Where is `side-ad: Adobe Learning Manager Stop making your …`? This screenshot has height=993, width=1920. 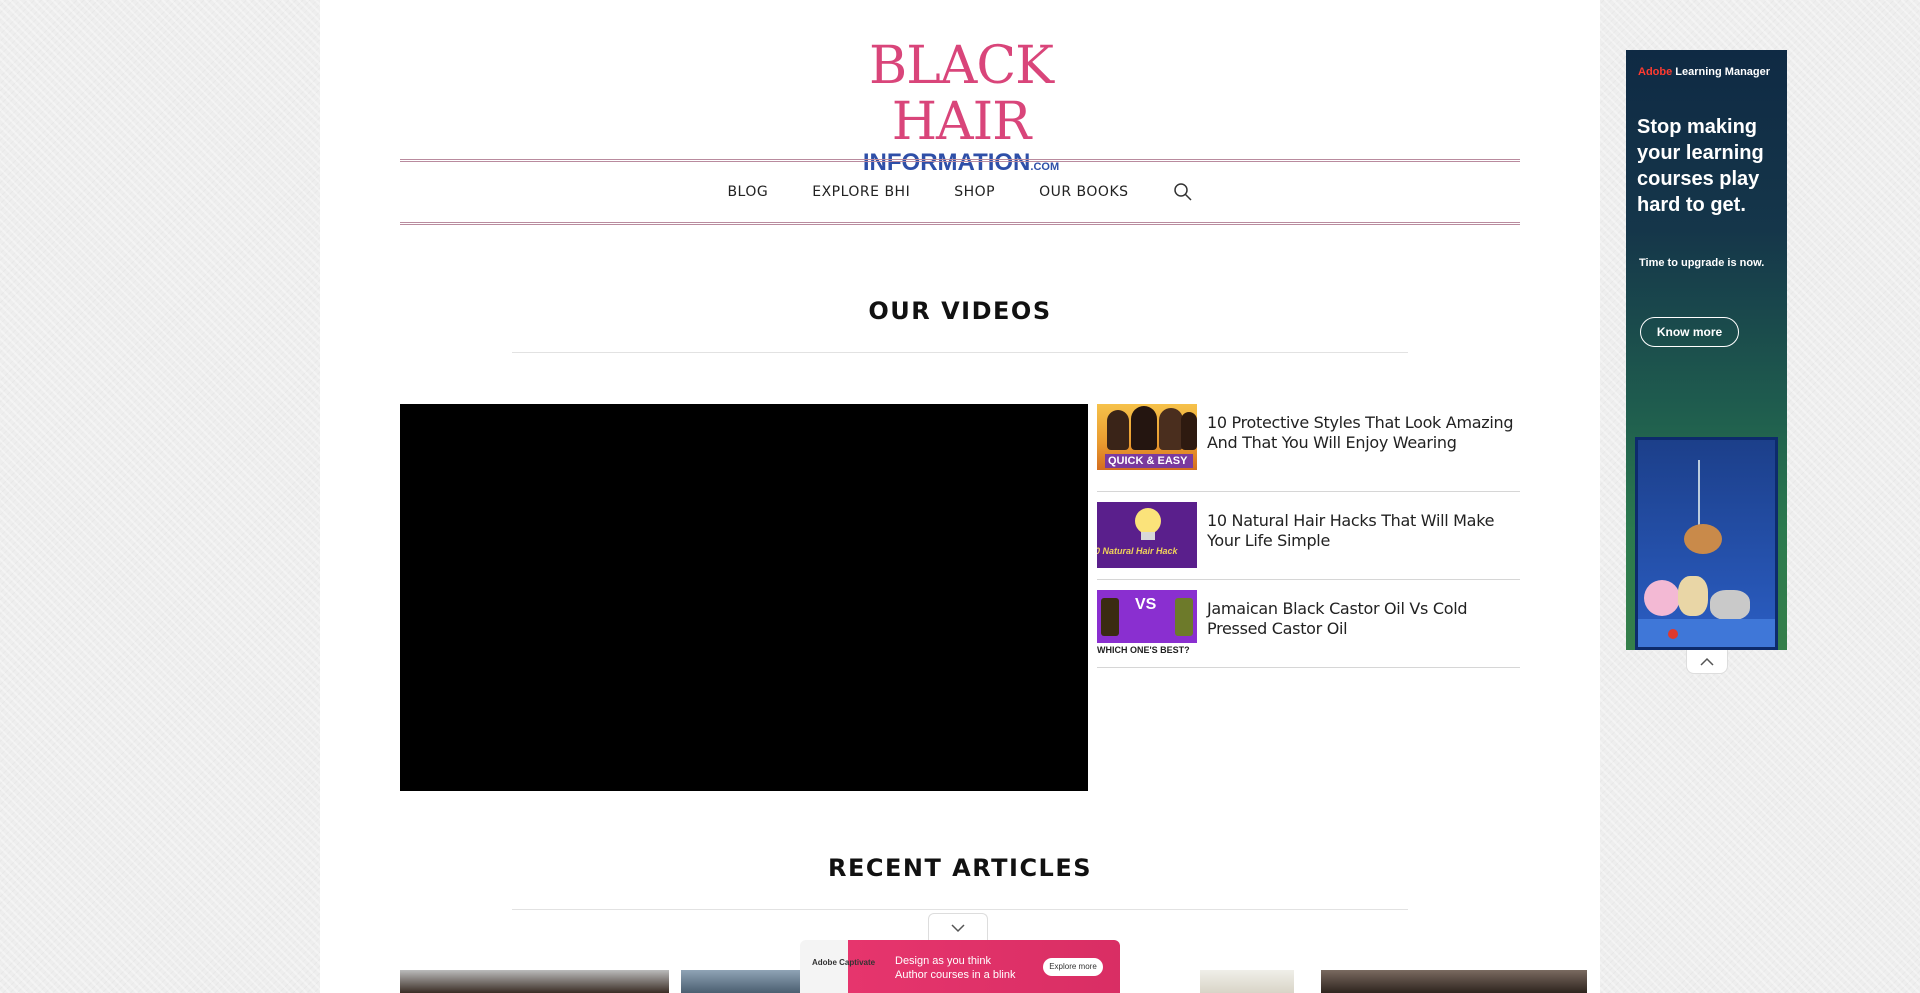 side-ad: Adobe Learning Manager Stop making your … is located at coordinates (1706, 350).